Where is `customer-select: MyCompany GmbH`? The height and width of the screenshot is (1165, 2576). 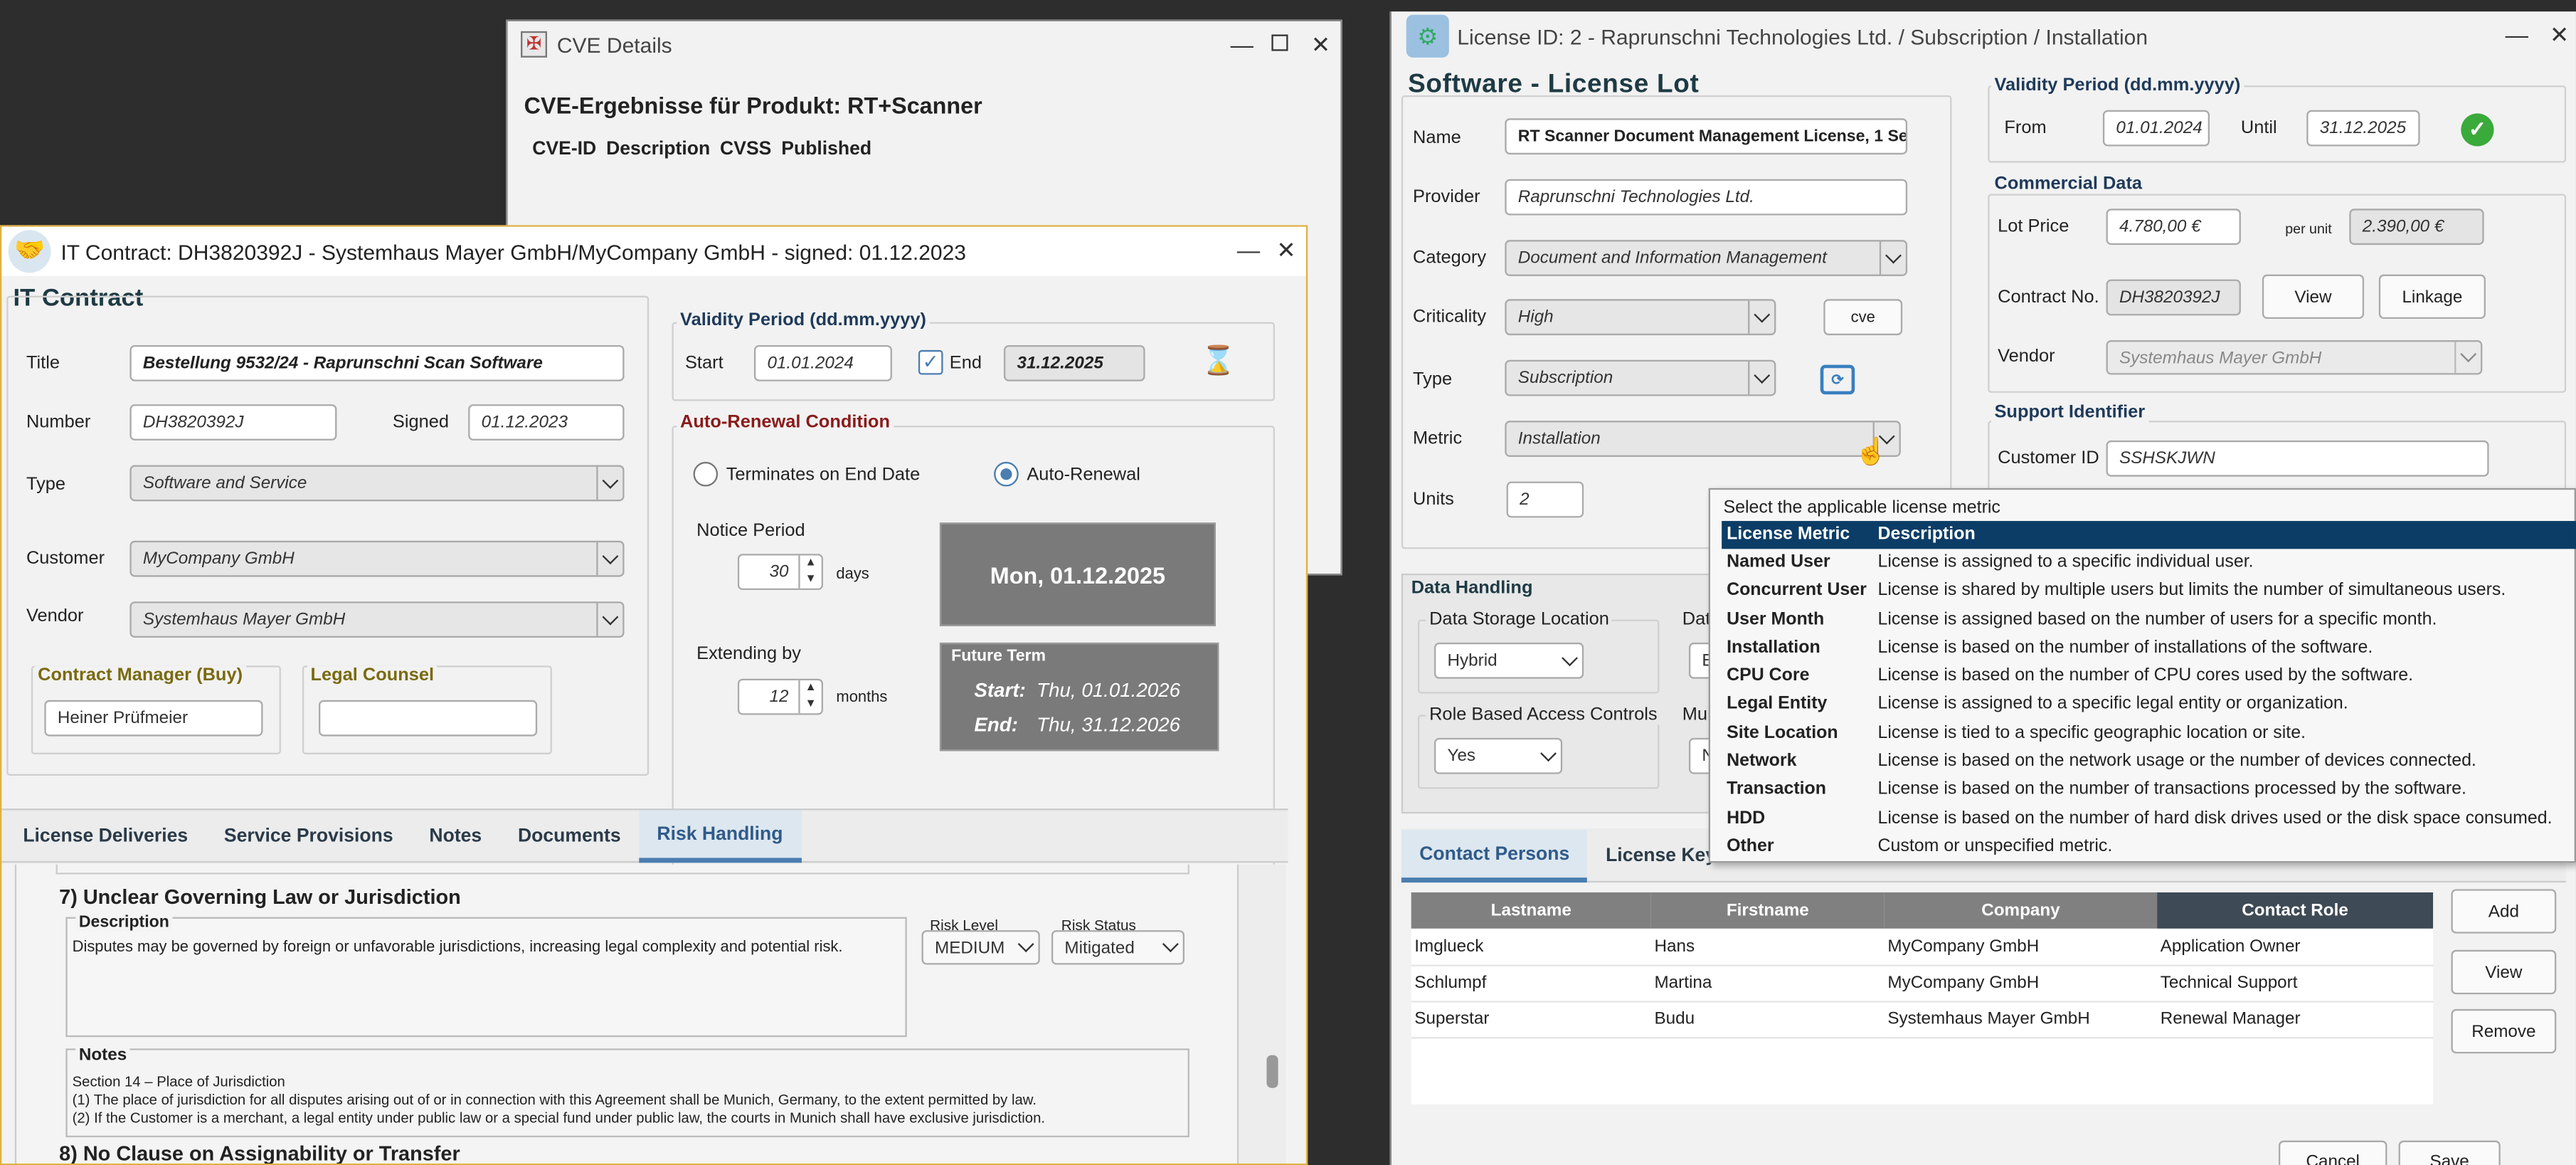
customer-select: MyCompany GmbH is located at coordinates (377, 558).